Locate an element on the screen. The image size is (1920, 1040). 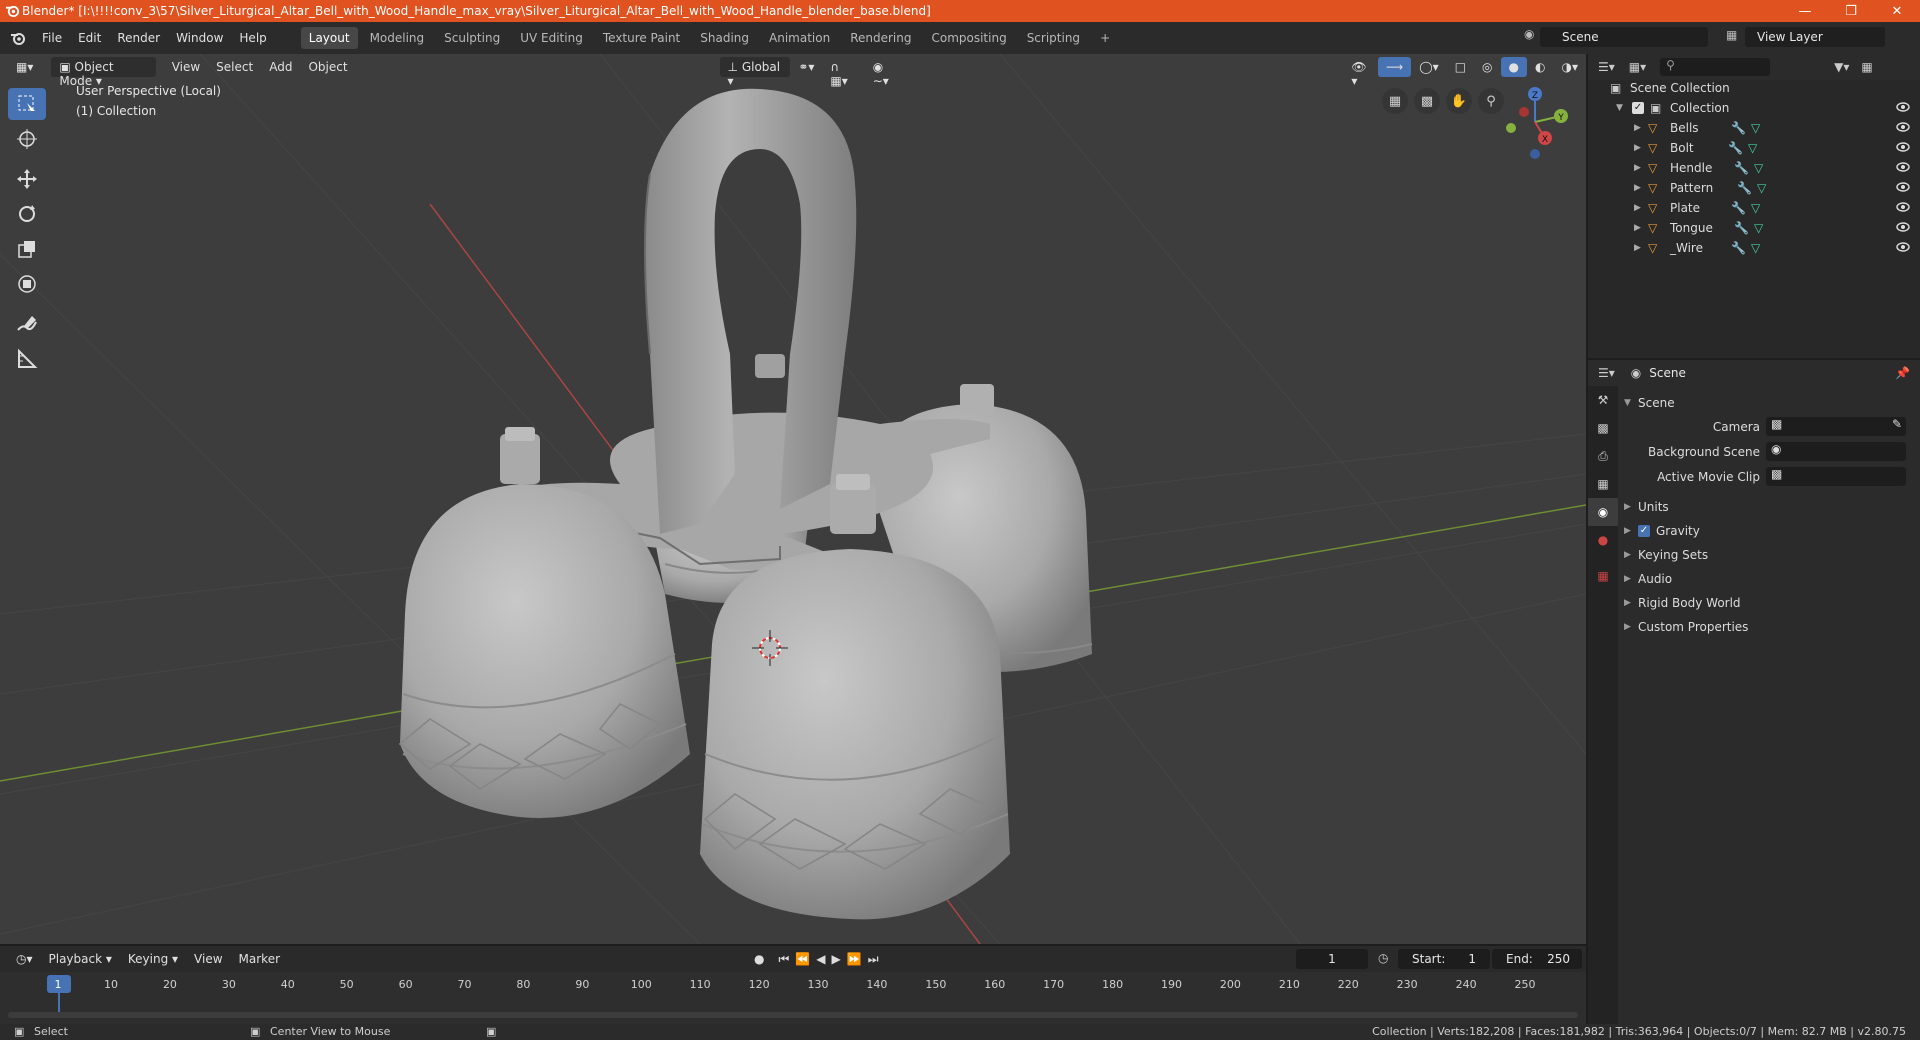
menu-marker: Marker is located at coordinates (259, 959).